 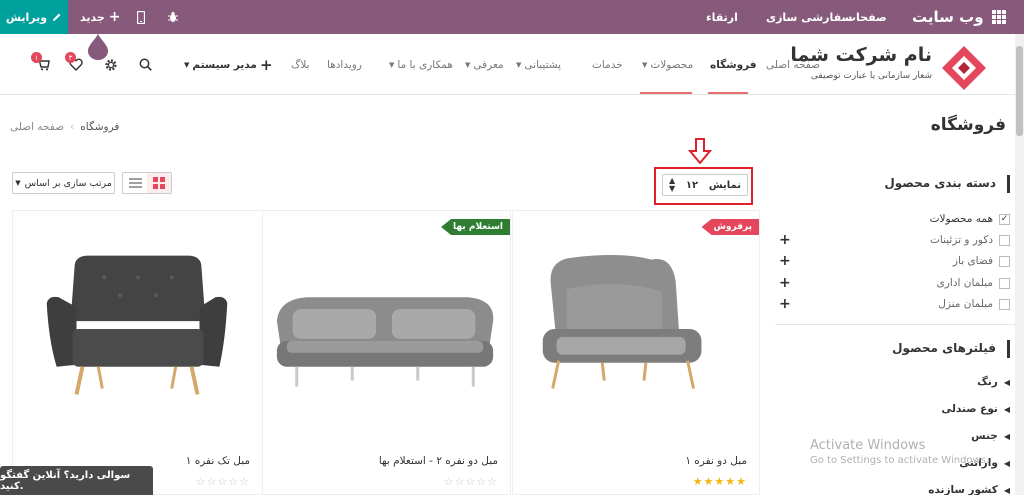 I want to click on drop-decoration-icon, so click(x=98, y=47).